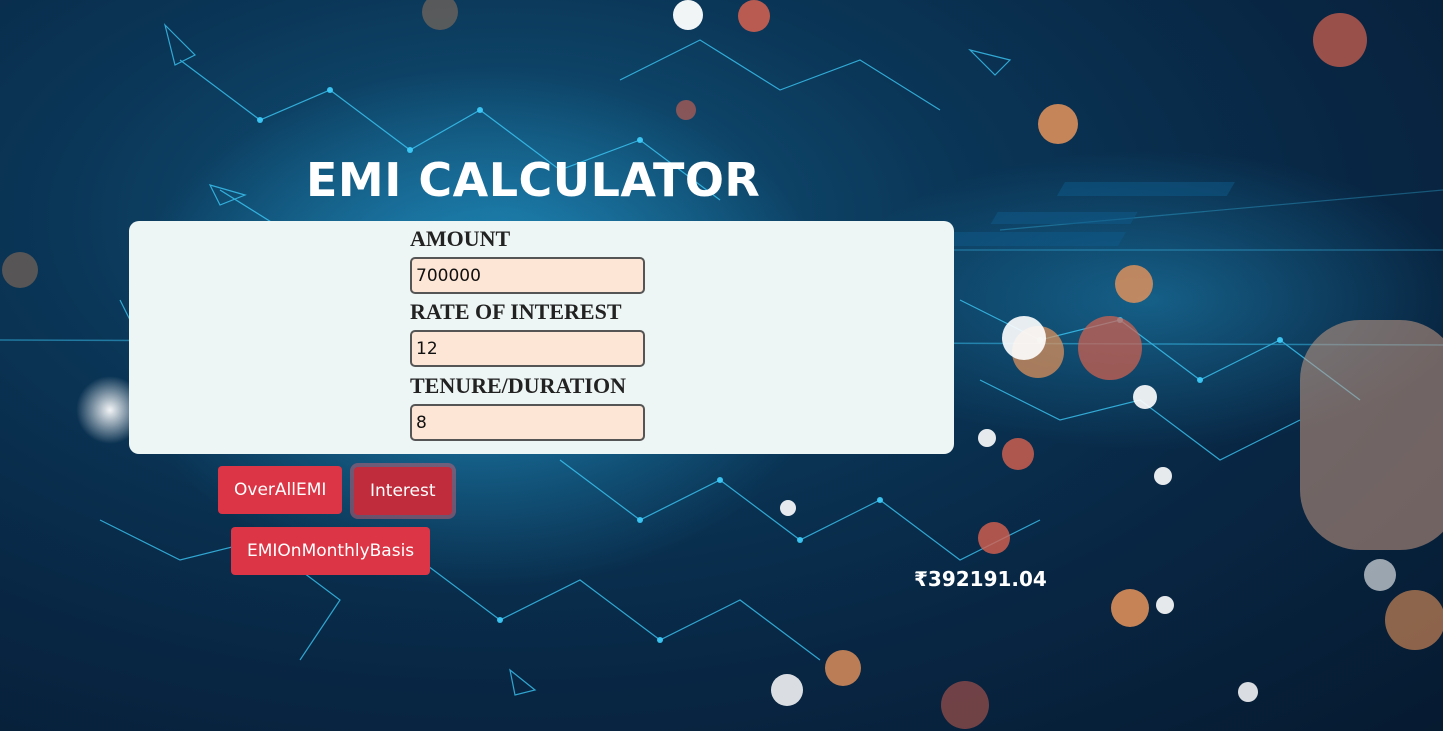 This screenshot has width=1443, height=731. Describe the element at coordinates (533, 180) in the screenshot. I see `page-title: EMI CALCULATOR` at that location.